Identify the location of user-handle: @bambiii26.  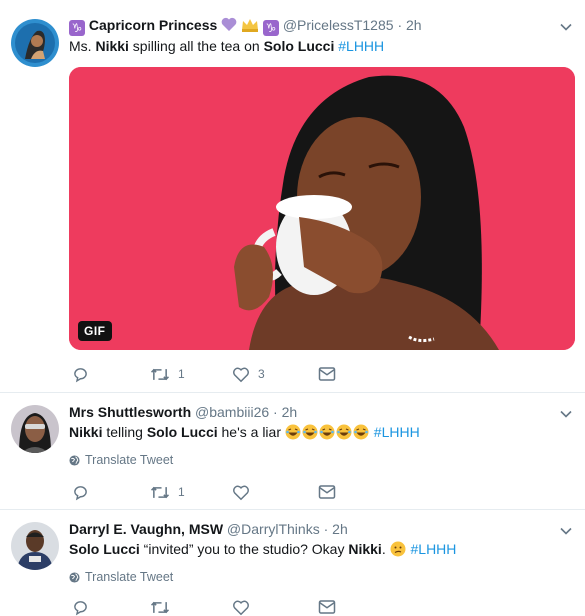
(232, 412).